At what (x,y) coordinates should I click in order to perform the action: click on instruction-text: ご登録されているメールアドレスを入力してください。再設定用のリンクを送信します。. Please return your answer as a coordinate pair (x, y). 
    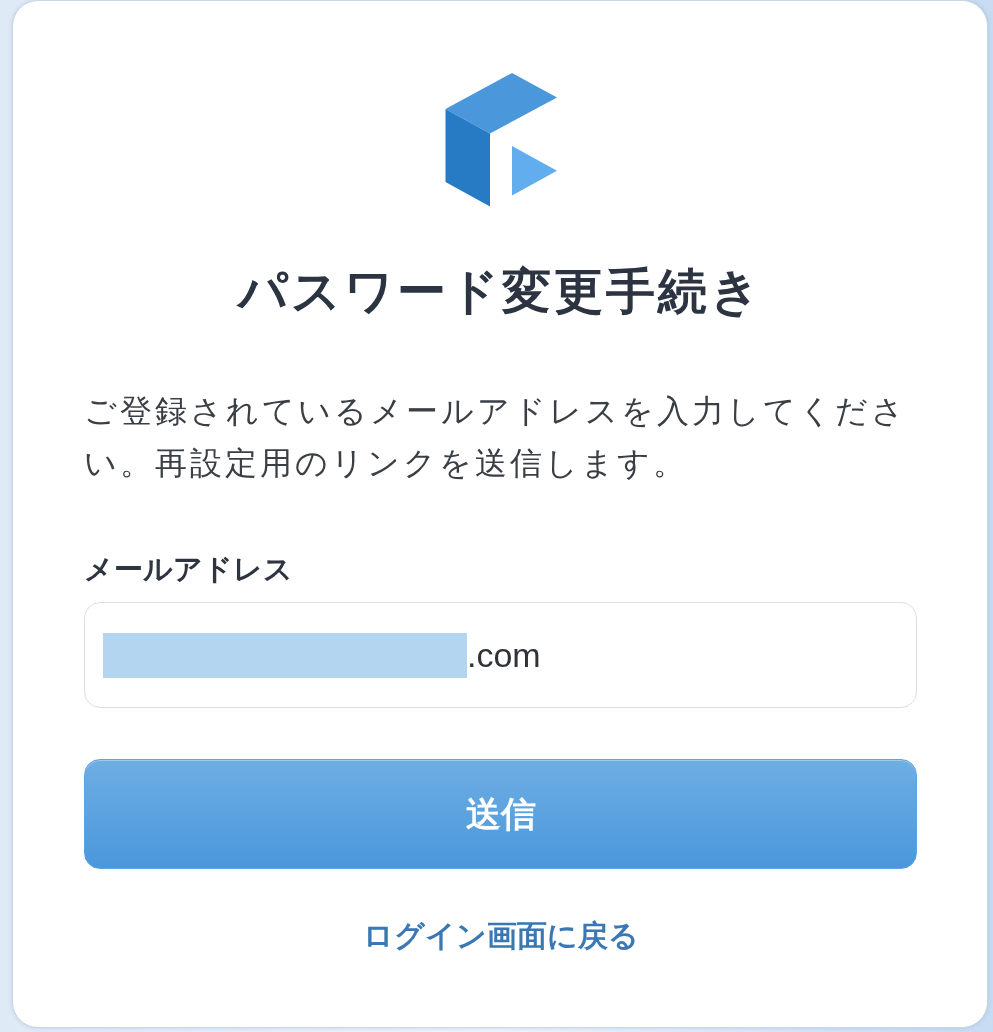
    Looking at the image, I should click on (496, 437).